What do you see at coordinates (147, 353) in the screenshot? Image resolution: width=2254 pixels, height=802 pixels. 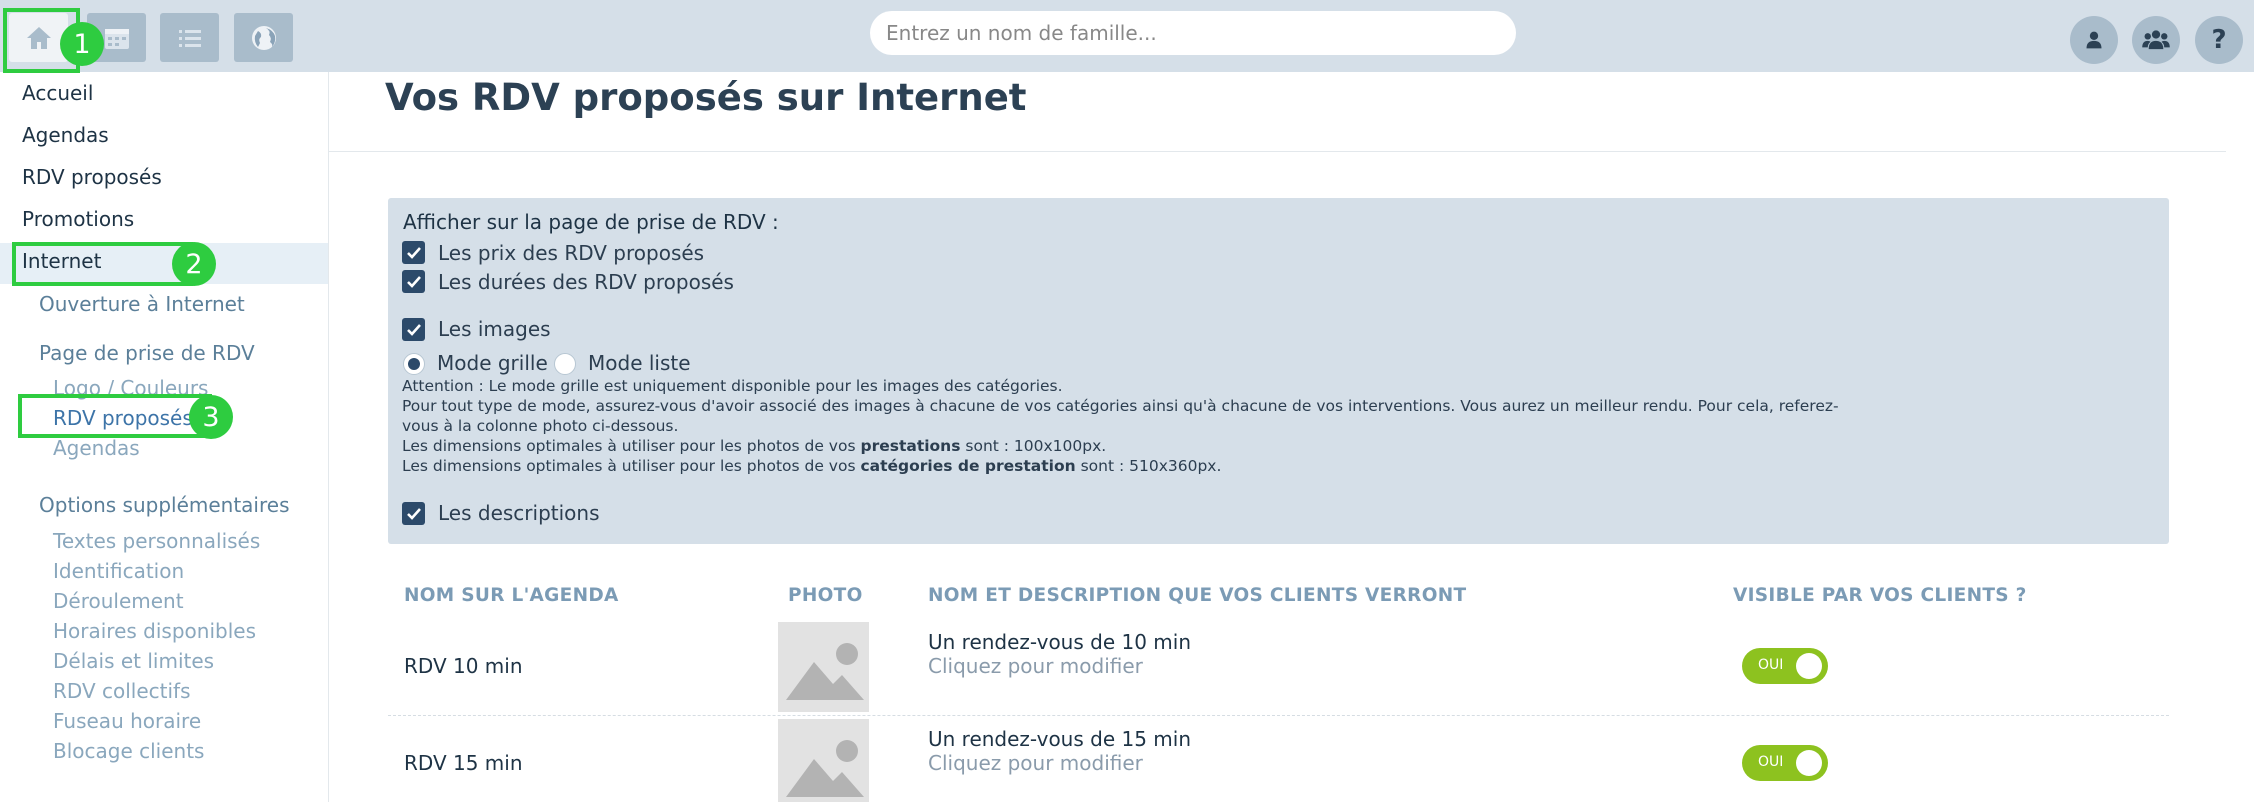 I see `sidebar-item-page-prise-rdv: Page de prise de RDV` at bounding box center [147, 353].